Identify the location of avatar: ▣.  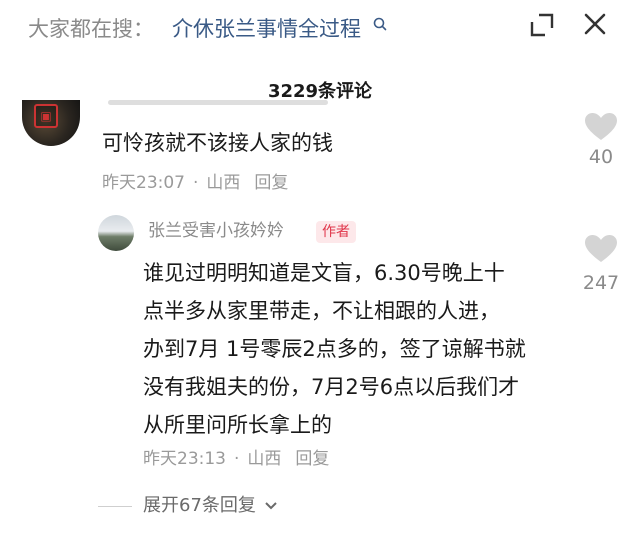
(51, 123).